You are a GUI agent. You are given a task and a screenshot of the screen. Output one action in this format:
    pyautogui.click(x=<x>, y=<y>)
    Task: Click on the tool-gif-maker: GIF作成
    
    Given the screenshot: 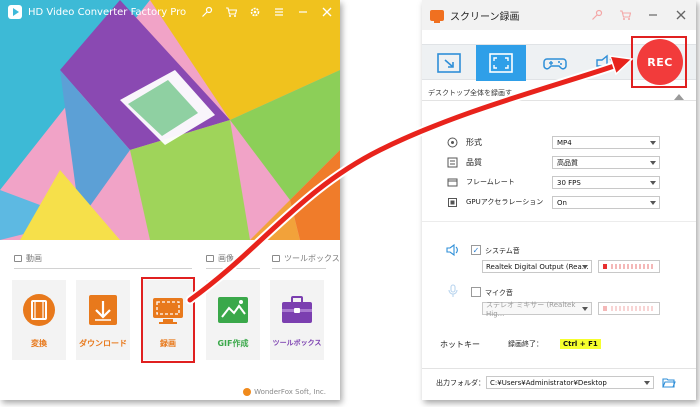 What is the action you would take?
    pyautogui.click(x=233, y=320)
    